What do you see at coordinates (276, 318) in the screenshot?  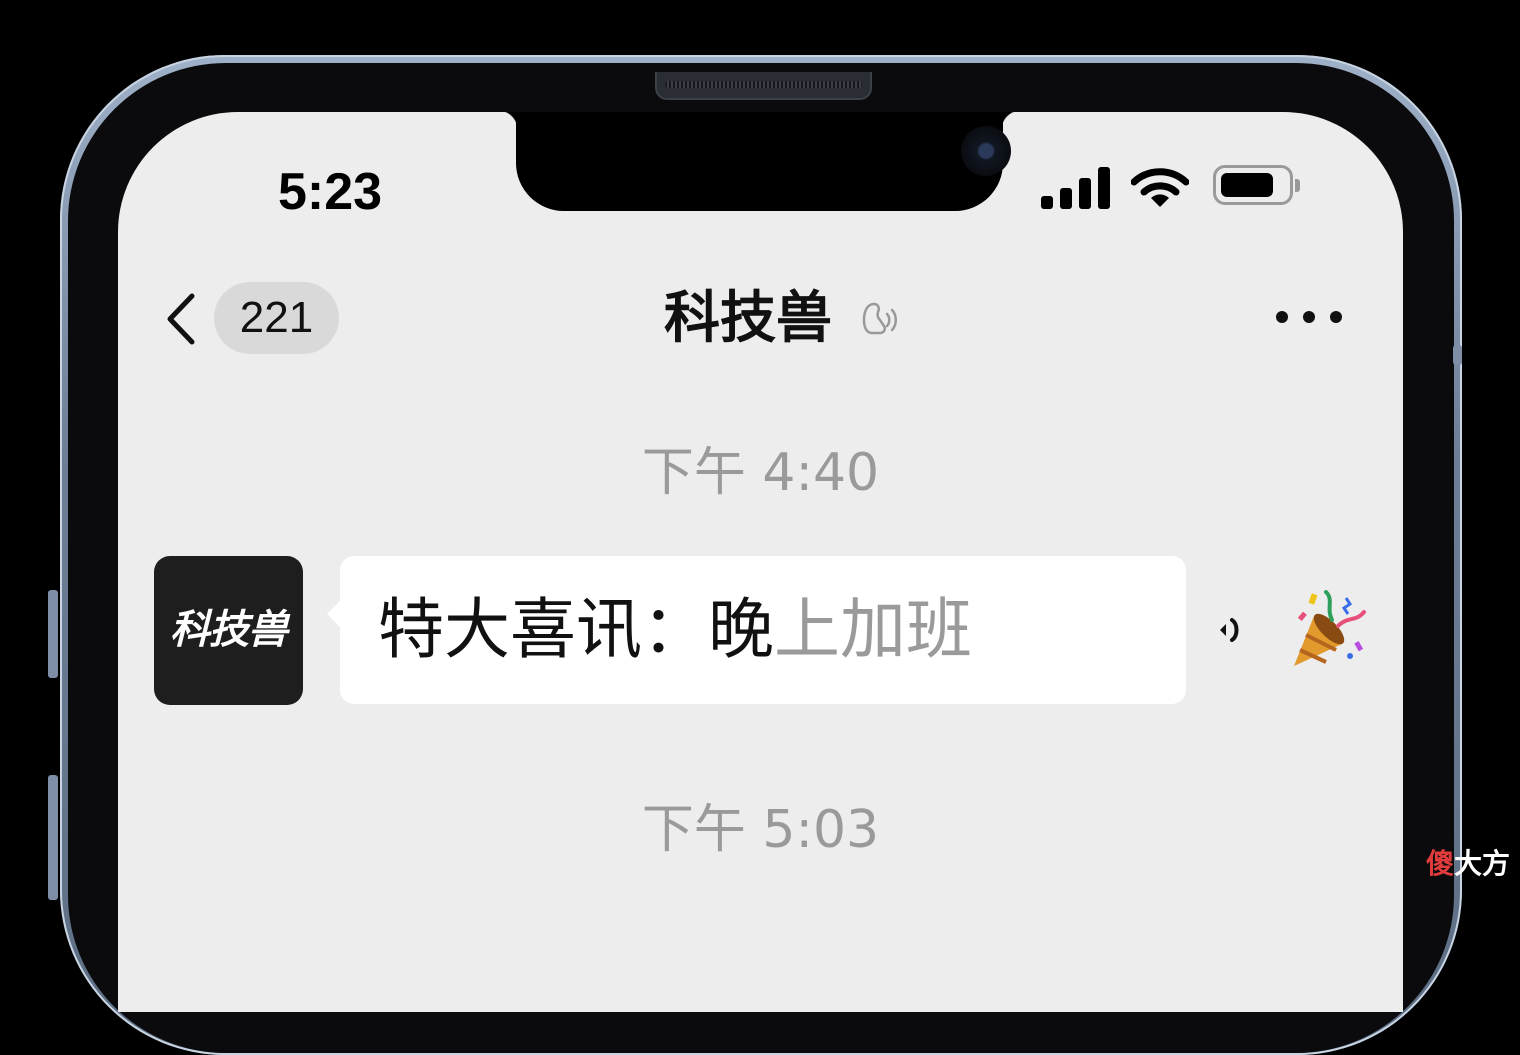 I see `unread-count-badge: 221` at bounding box center [276, 318].